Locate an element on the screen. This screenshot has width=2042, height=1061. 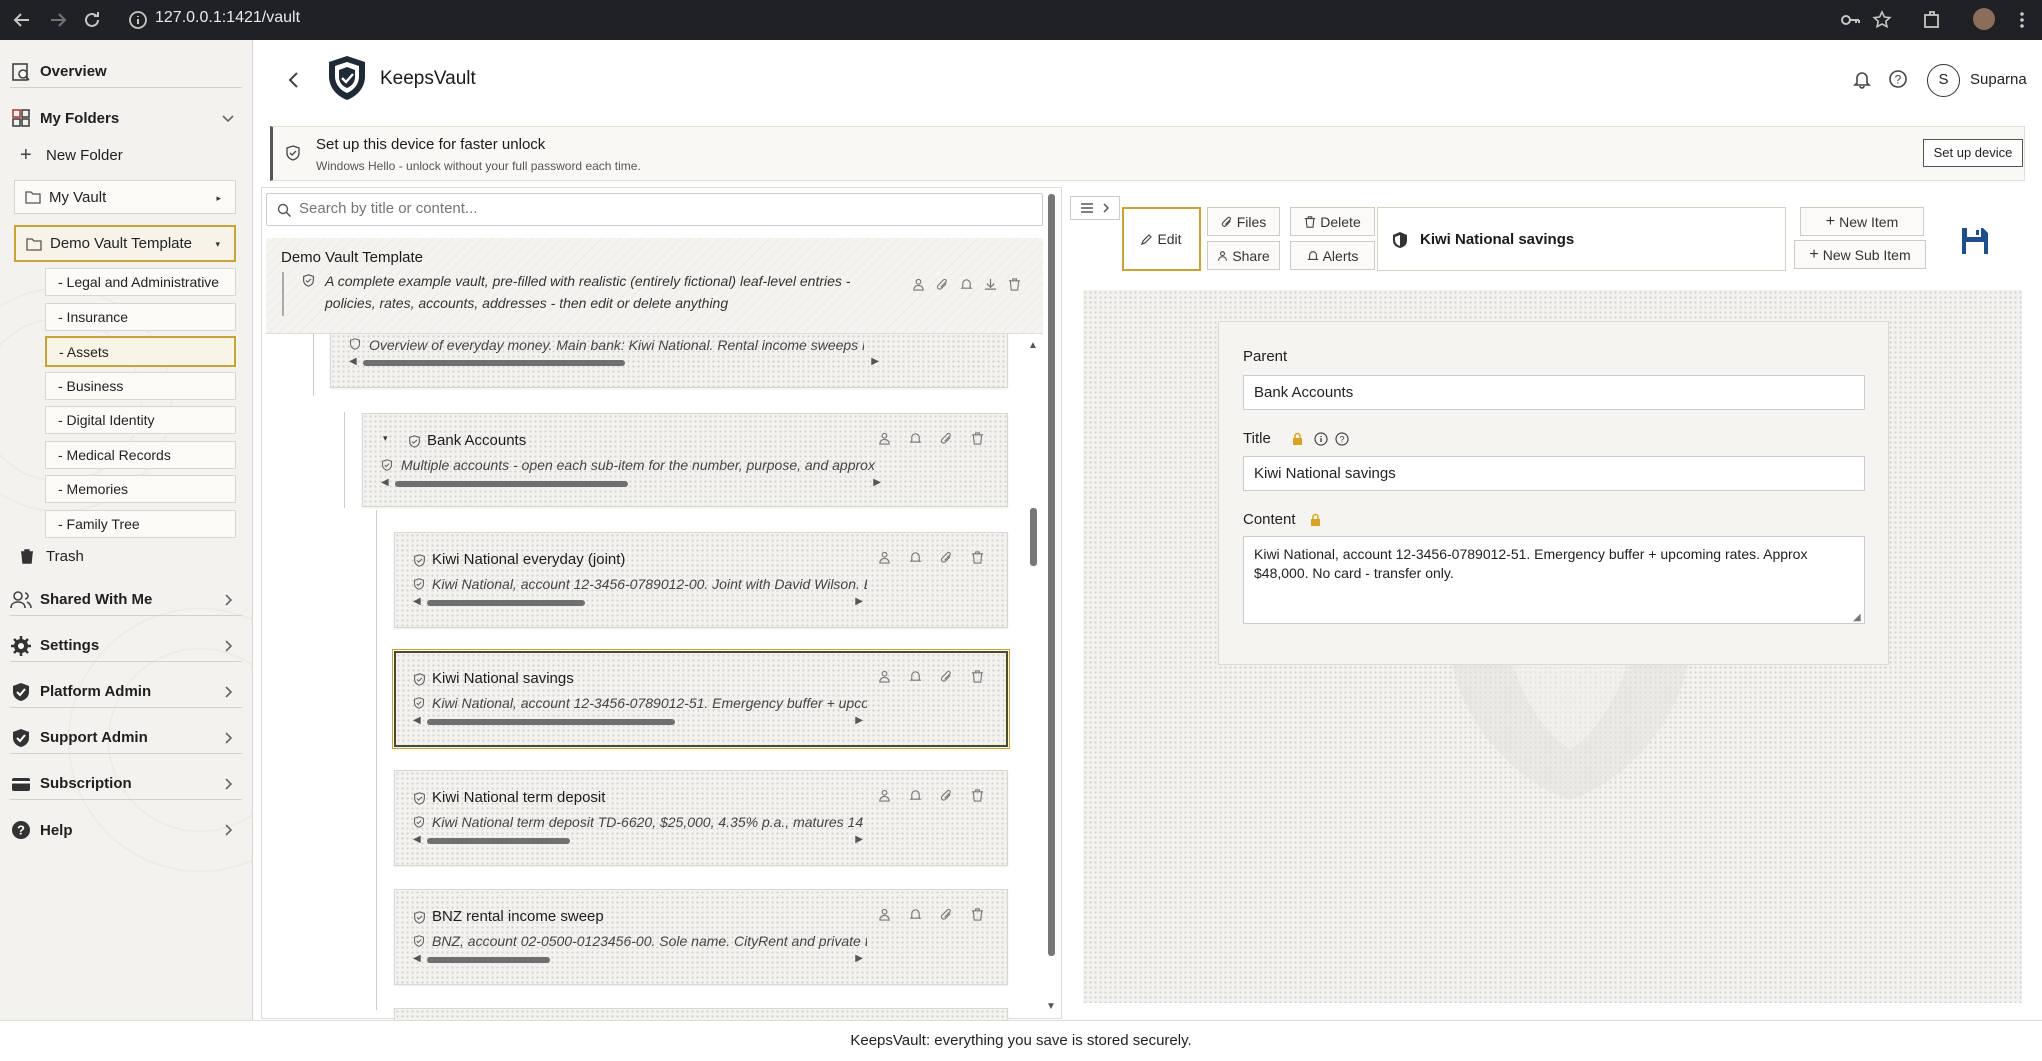
sidebar-item-help: ? Help is located at coordinates (126, 830).